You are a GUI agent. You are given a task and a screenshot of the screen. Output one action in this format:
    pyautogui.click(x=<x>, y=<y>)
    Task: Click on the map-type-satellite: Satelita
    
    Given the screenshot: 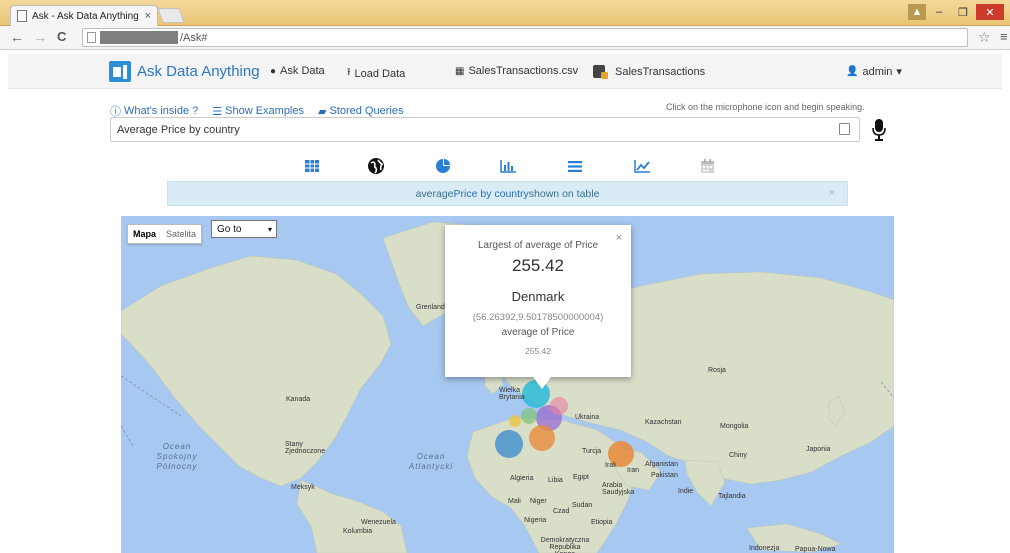 What is the action you would take?
    pyautogui.click(x=181, y=234)
    